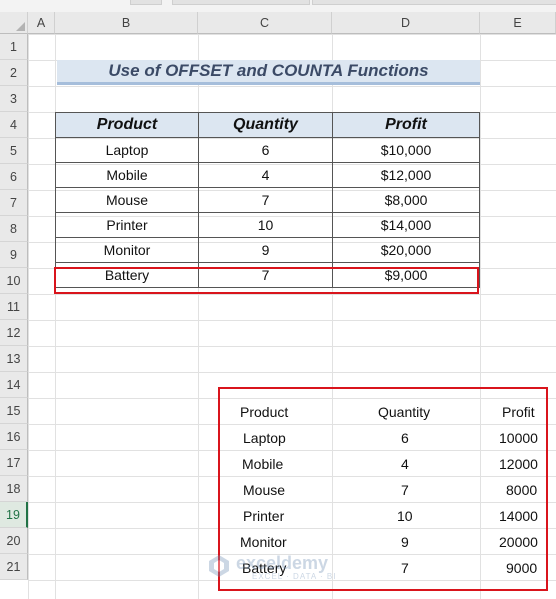 The width and height of the screenshot is (556, 599). Describe the element at coordinates (14, 437) in the screenshot. I see `row-header-16: 16` at that location.